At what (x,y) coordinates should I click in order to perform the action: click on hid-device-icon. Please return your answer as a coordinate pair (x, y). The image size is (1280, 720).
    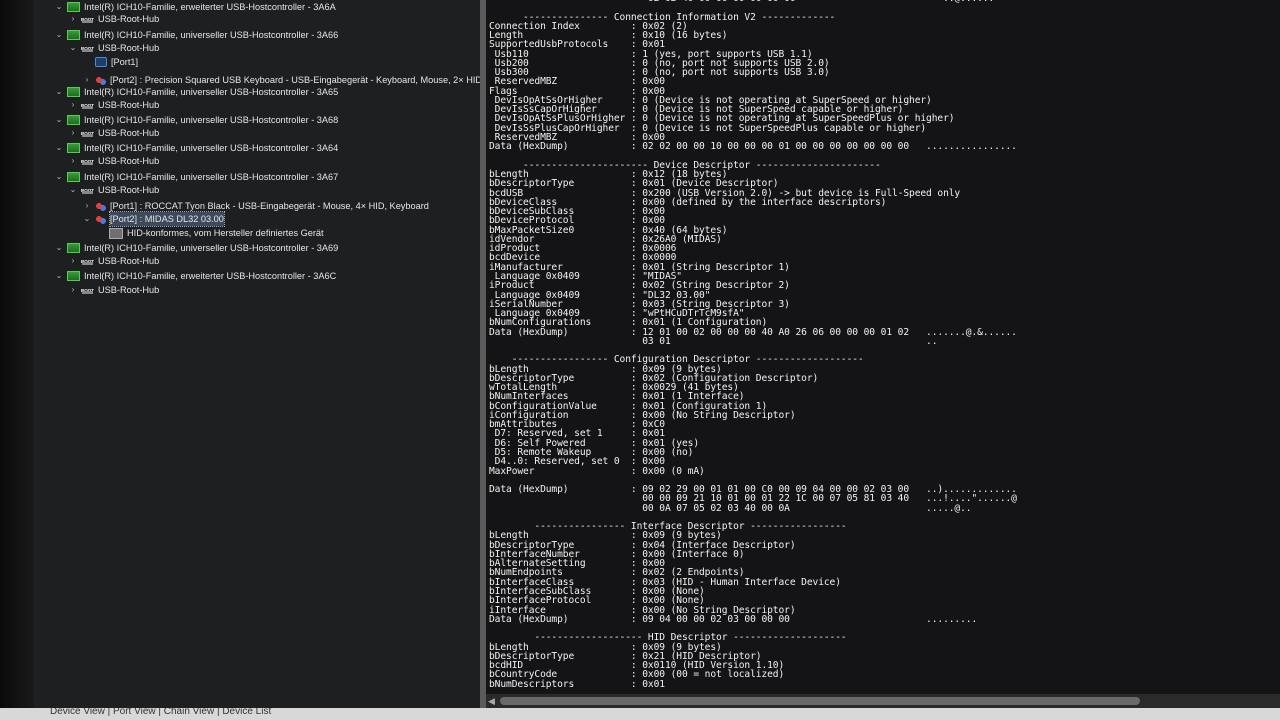
    Looking at the image, I should click on (116, 233).